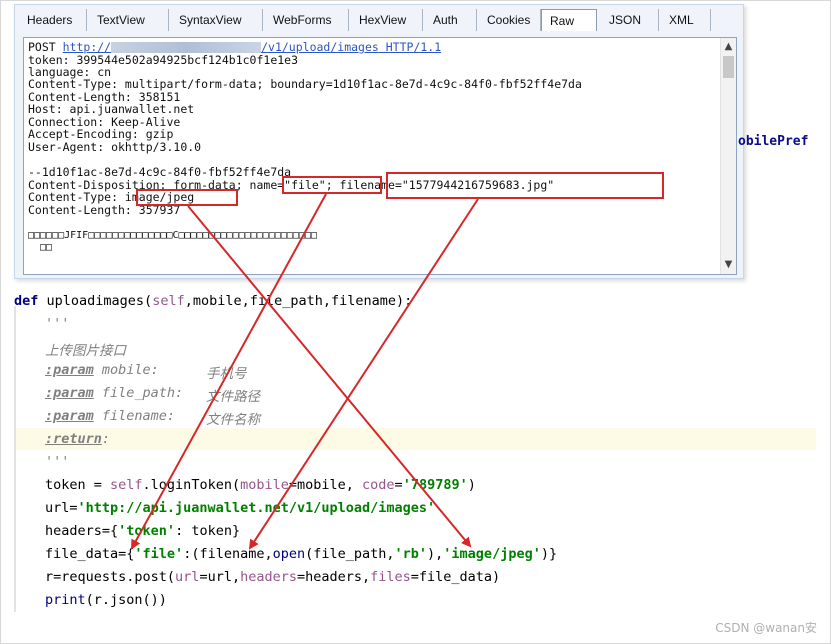  I want to click on arrow-name-to-file, so click(229, 371).